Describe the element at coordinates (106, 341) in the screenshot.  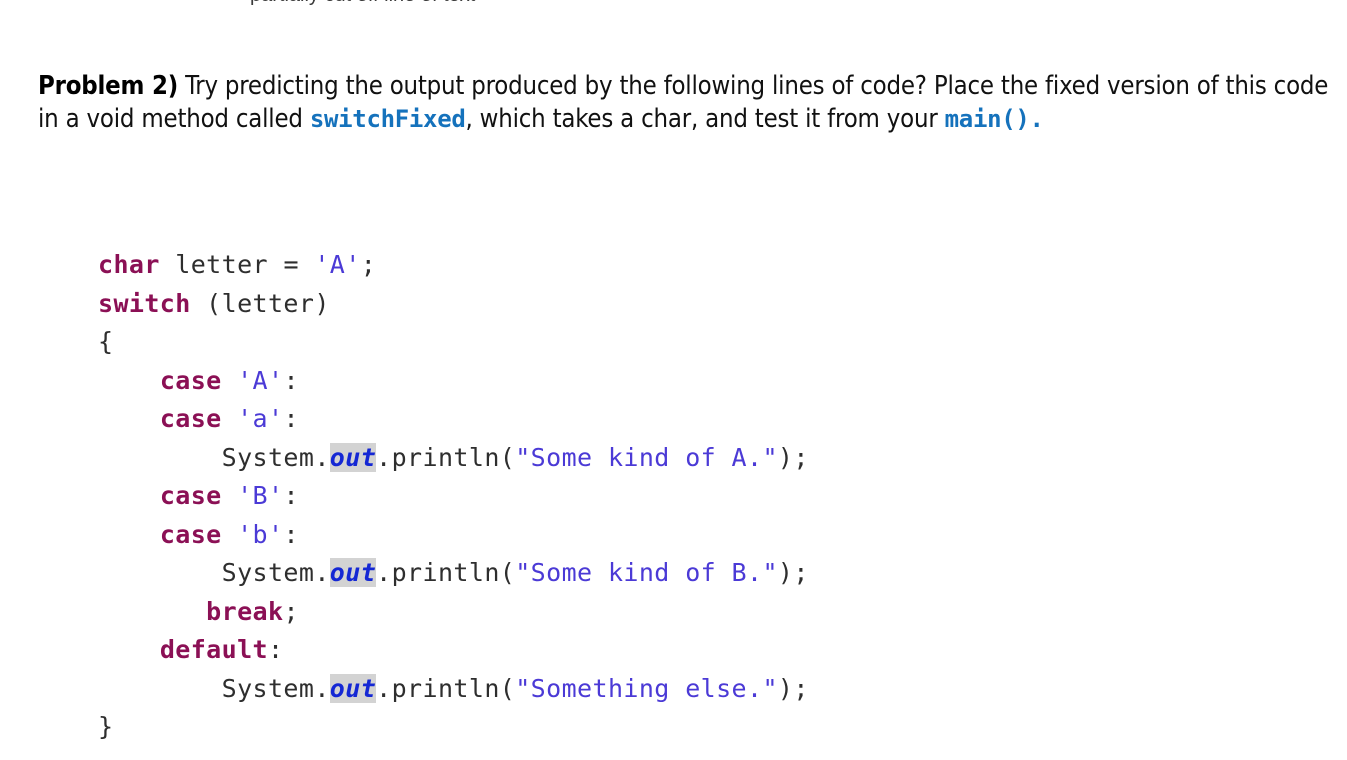
I see `code-token-brace: {` at that location.